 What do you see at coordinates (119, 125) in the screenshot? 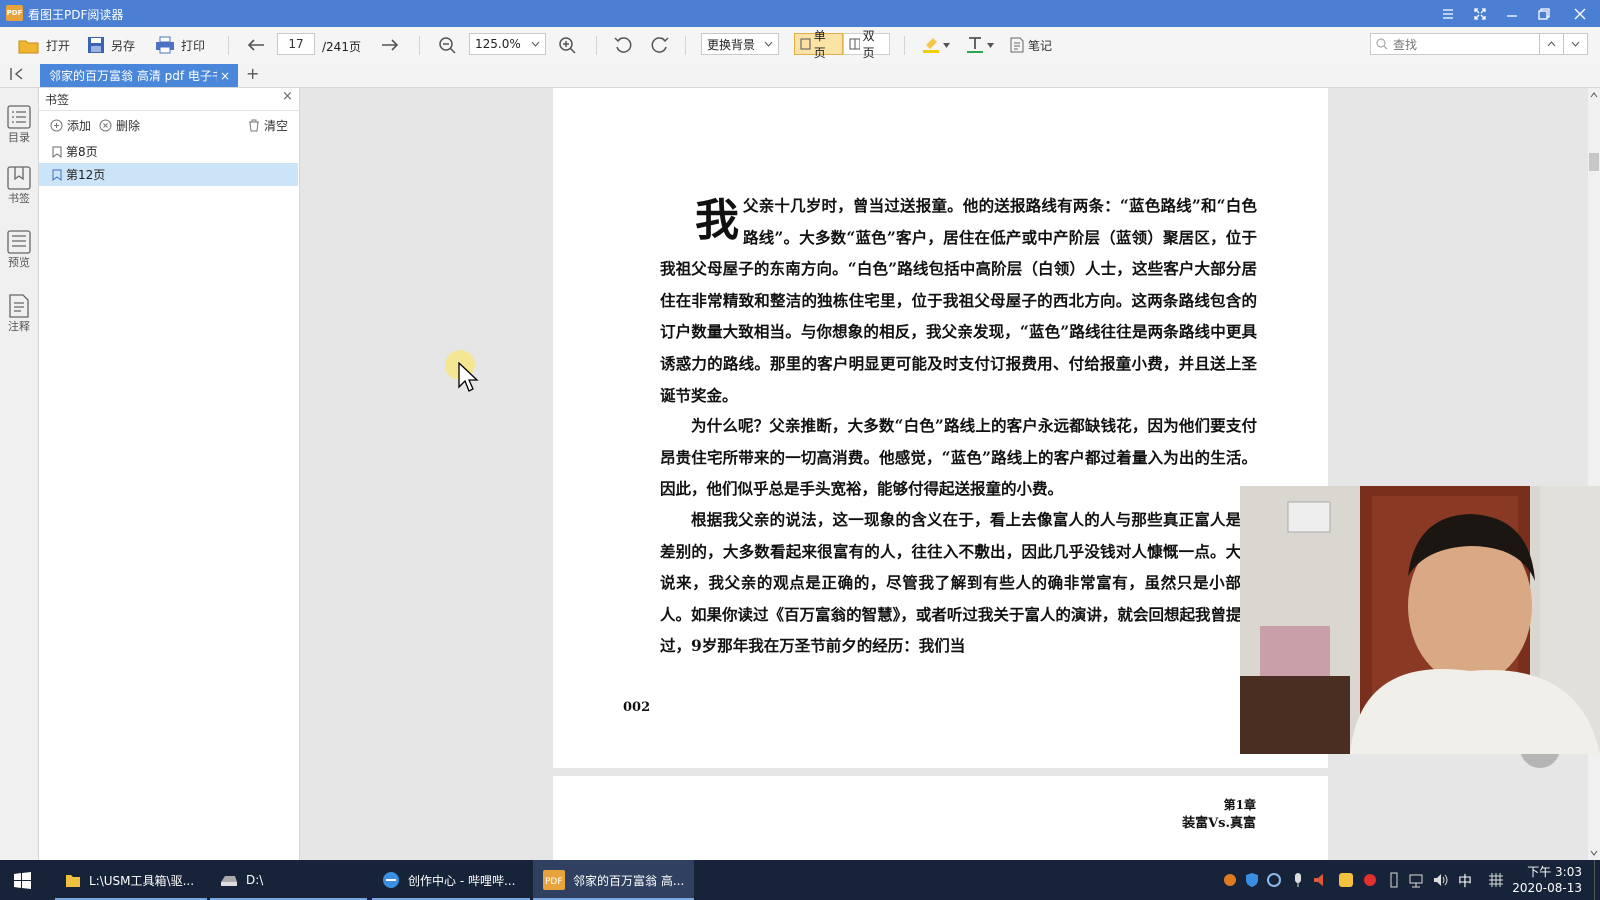
I see `delete-bookmark-button: 删除` at bounding box center [119, 125].